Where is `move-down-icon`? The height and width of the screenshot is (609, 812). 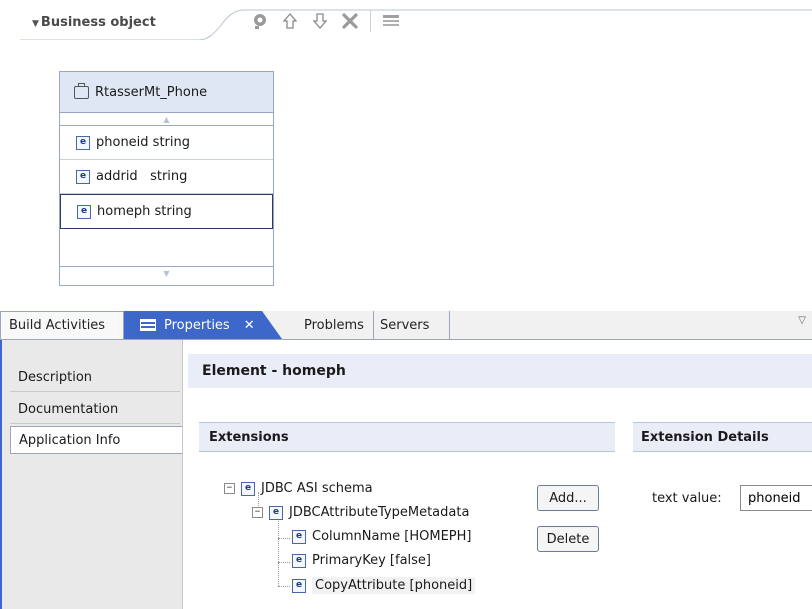 move-down-icon is located at coordinates (320, 21).